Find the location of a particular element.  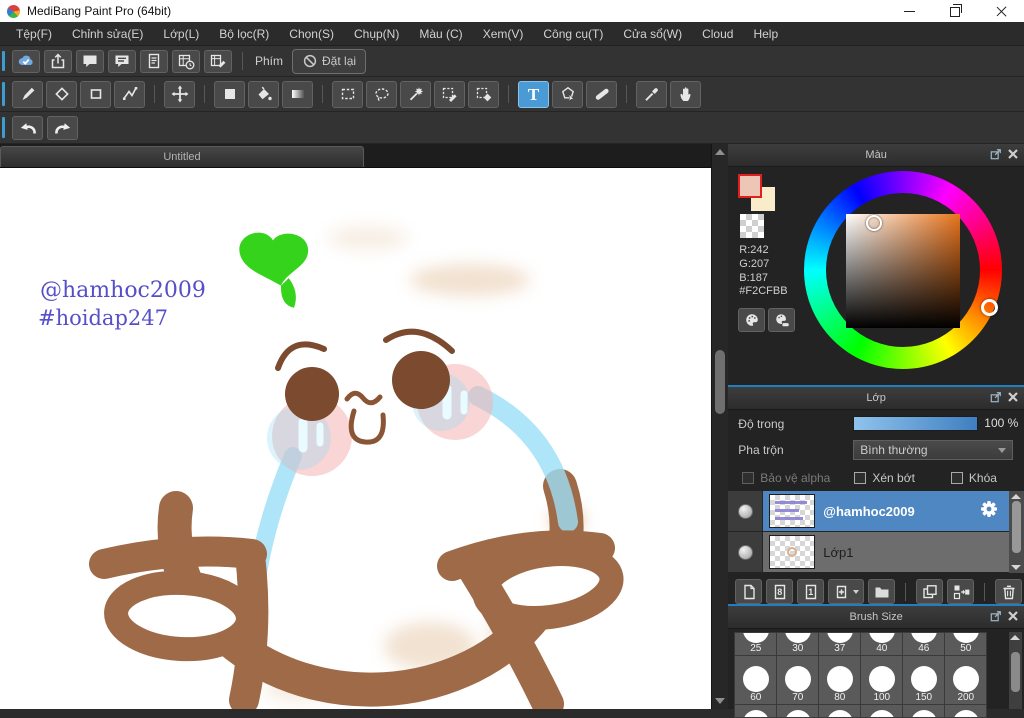

layer-row-selected: @hamhoc2009 is located at coordinates (868, 511).